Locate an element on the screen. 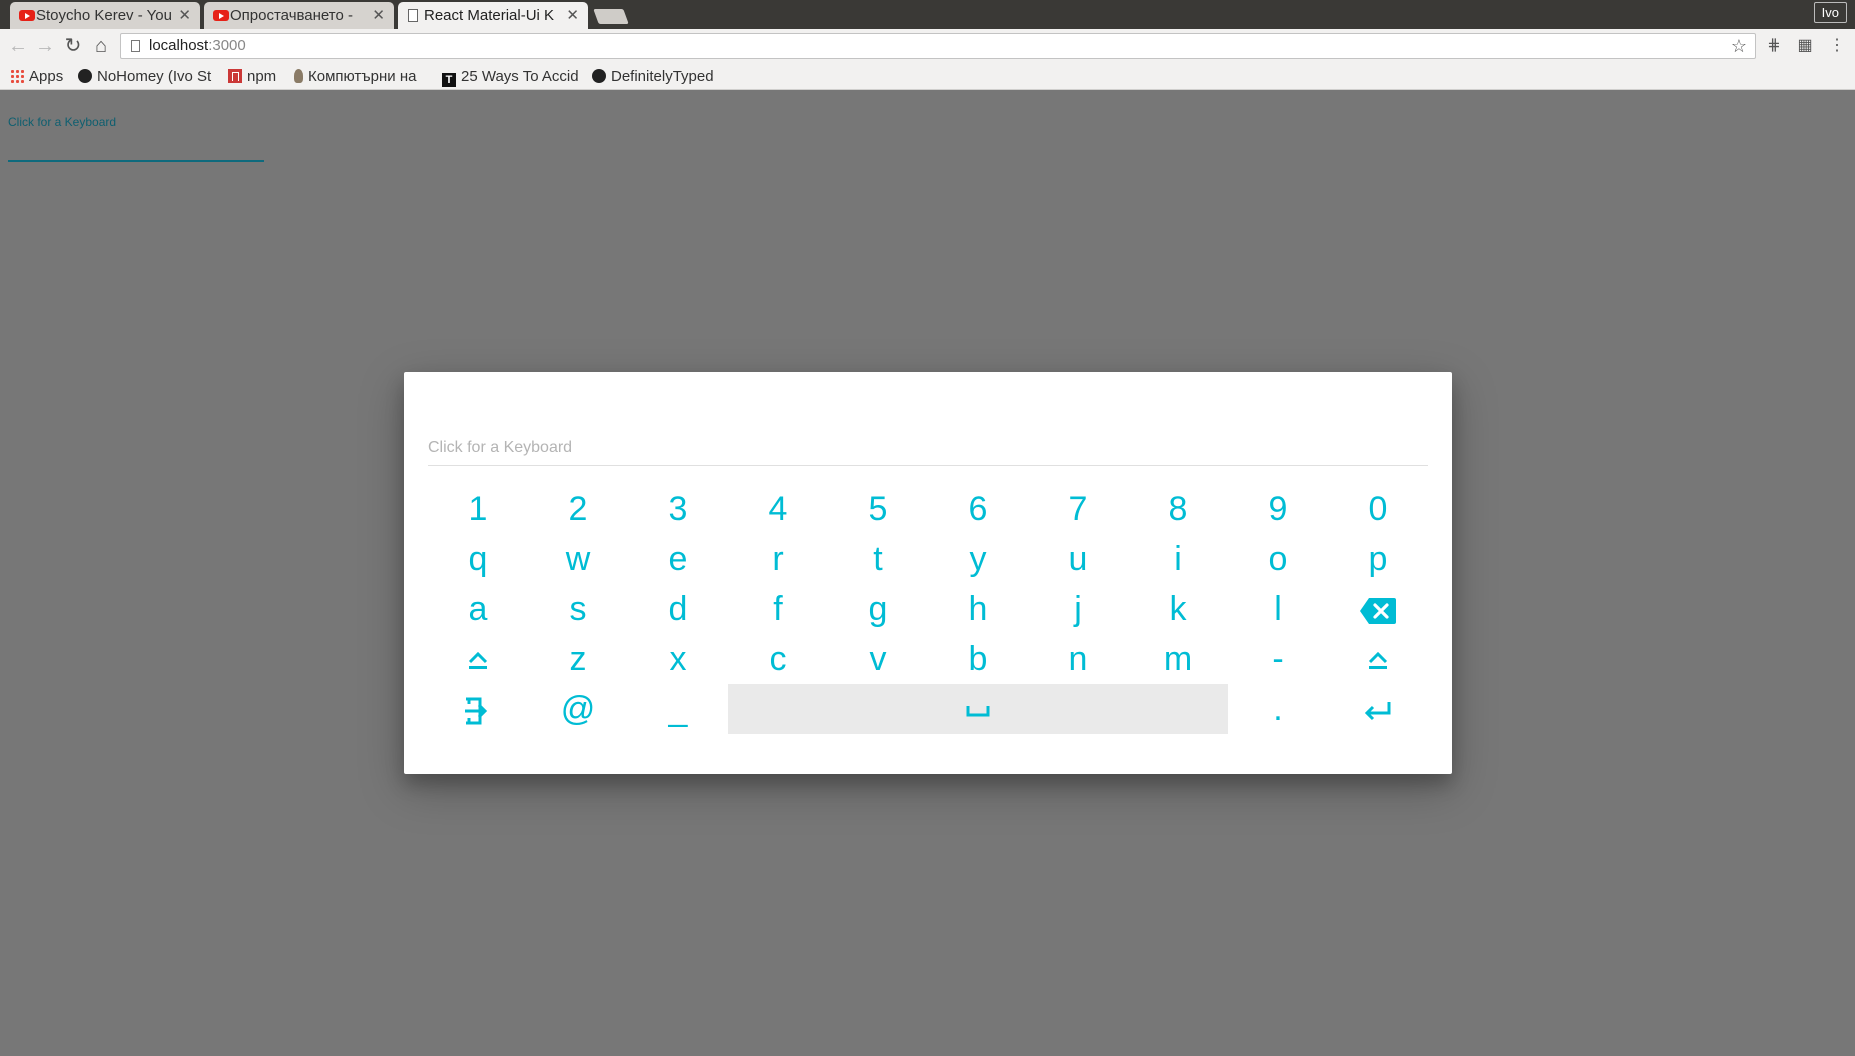  key: y is located at coordinates (978, 559).